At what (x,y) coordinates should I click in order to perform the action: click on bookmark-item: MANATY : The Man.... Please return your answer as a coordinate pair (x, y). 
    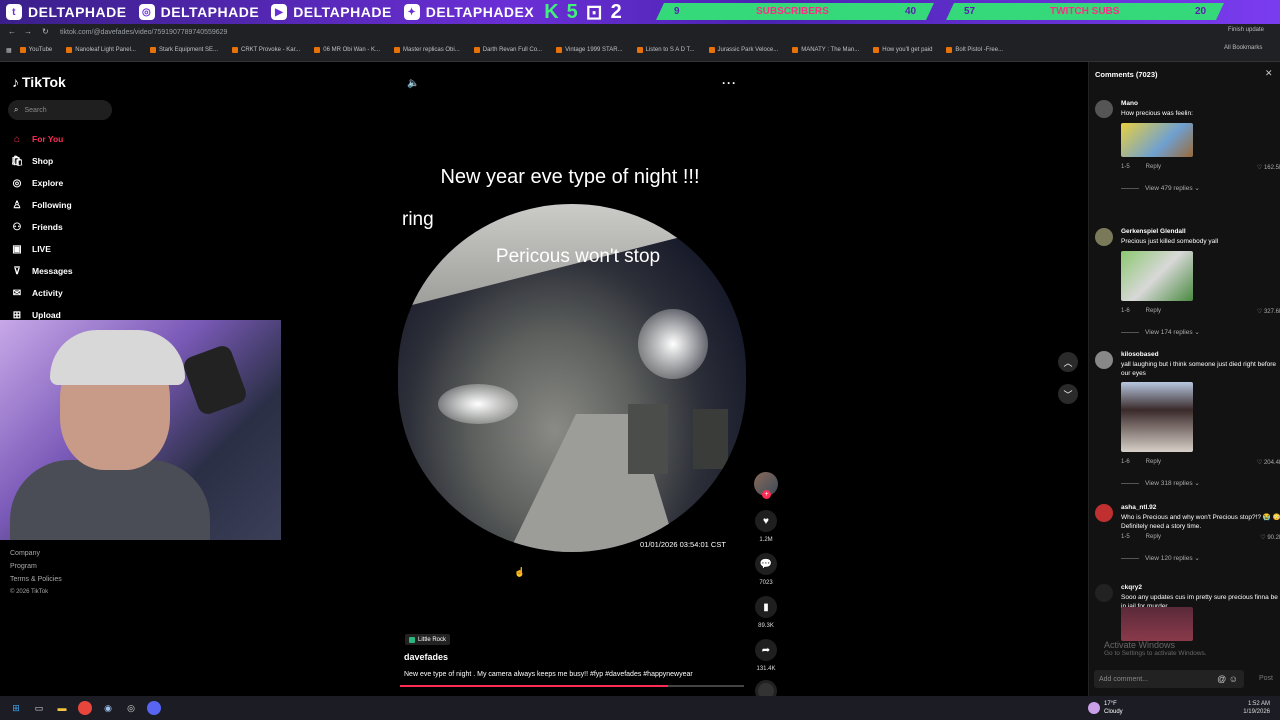
    Looking at the image, I should click on (825, 50).